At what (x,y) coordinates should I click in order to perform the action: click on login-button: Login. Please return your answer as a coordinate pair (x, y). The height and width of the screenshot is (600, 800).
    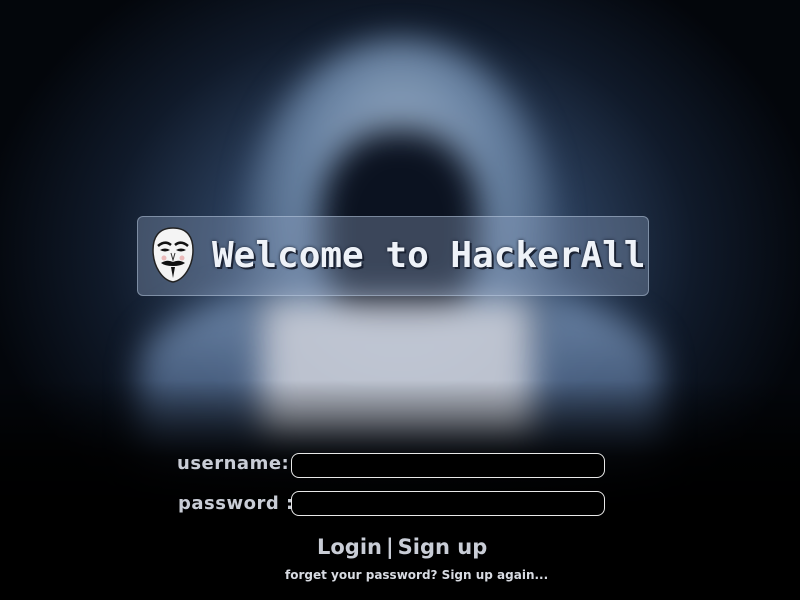
    Looking at the image, I should click on (349, 547).